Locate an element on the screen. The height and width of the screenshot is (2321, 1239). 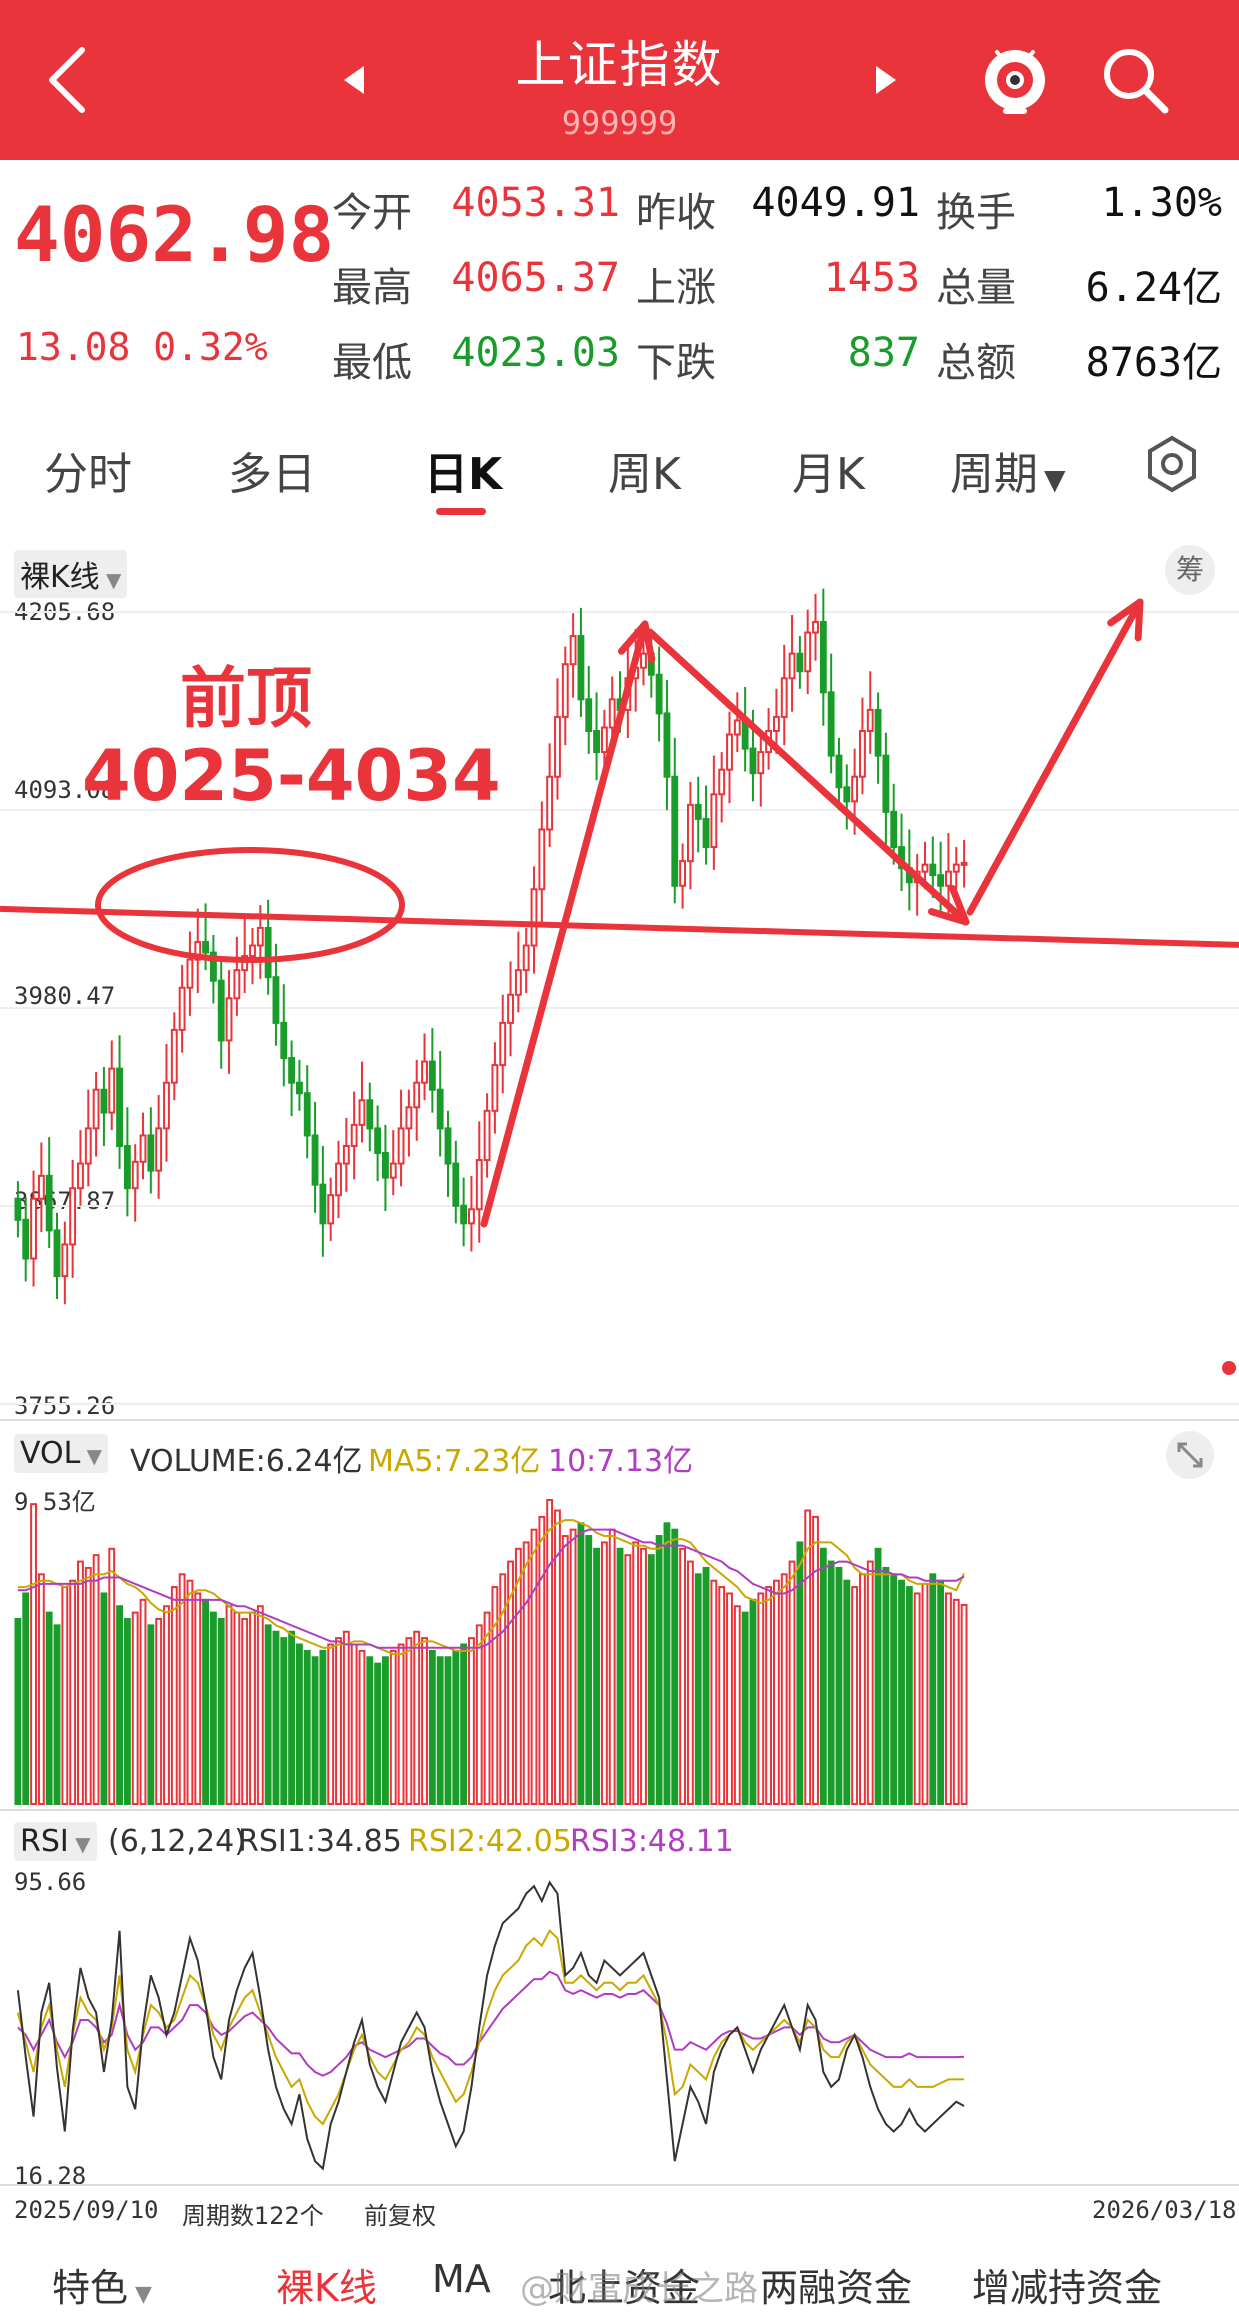
price-marker-dot is located at coordinates (1229, 1368).